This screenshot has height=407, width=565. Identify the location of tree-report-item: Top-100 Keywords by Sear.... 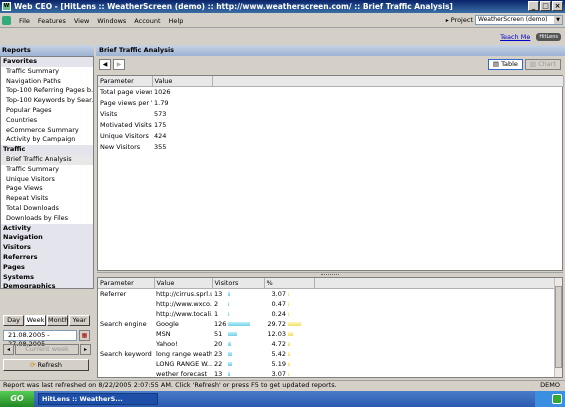
(47, 101).